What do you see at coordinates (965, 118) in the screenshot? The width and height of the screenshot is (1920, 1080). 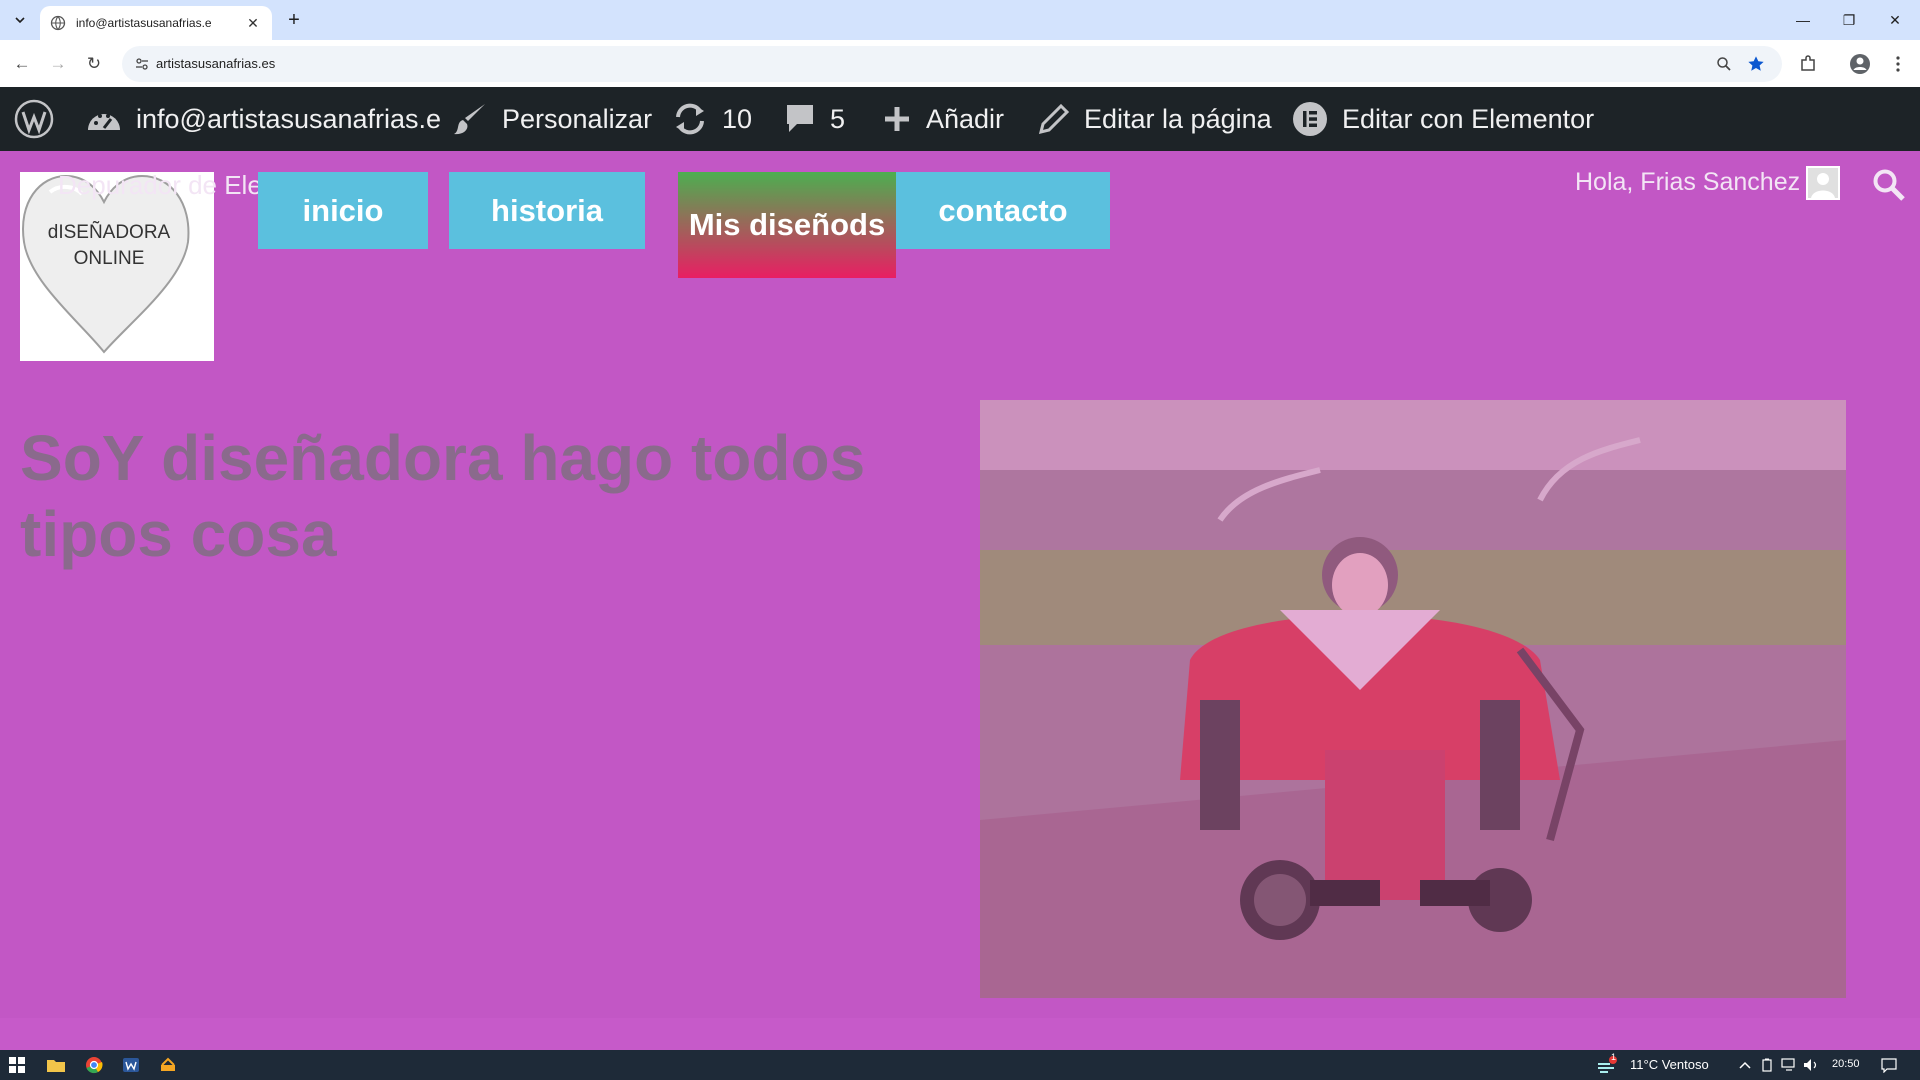 I see `add-new-label: Añadir` at bounding box center [965, 118].